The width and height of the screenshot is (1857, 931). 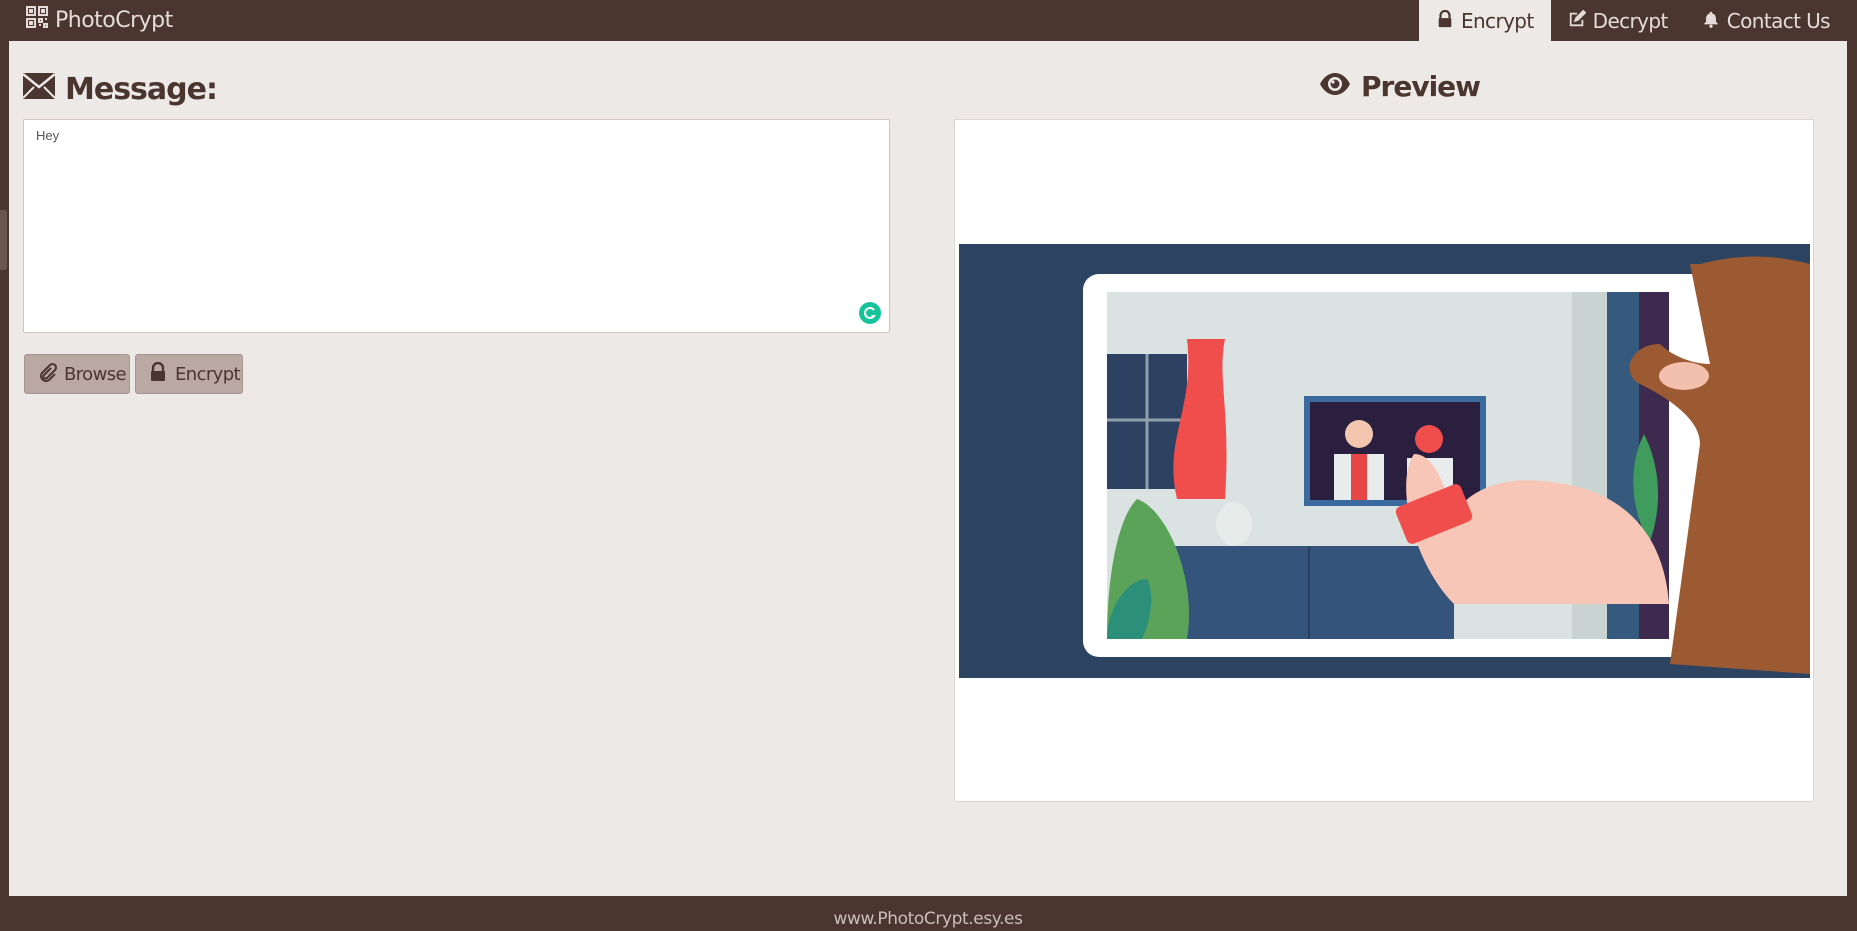 I want to click on preview-heading: Preview, so click(x=1400, y=86).